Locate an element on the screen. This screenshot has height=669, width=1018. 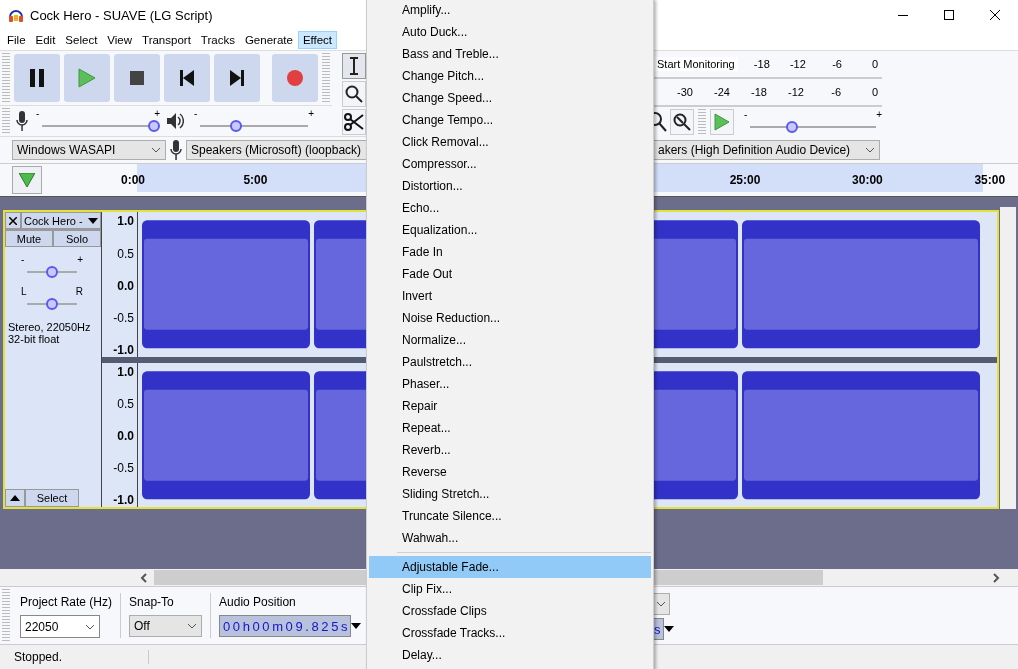
time-label: 0:00 is located at coordinates (133, 179).